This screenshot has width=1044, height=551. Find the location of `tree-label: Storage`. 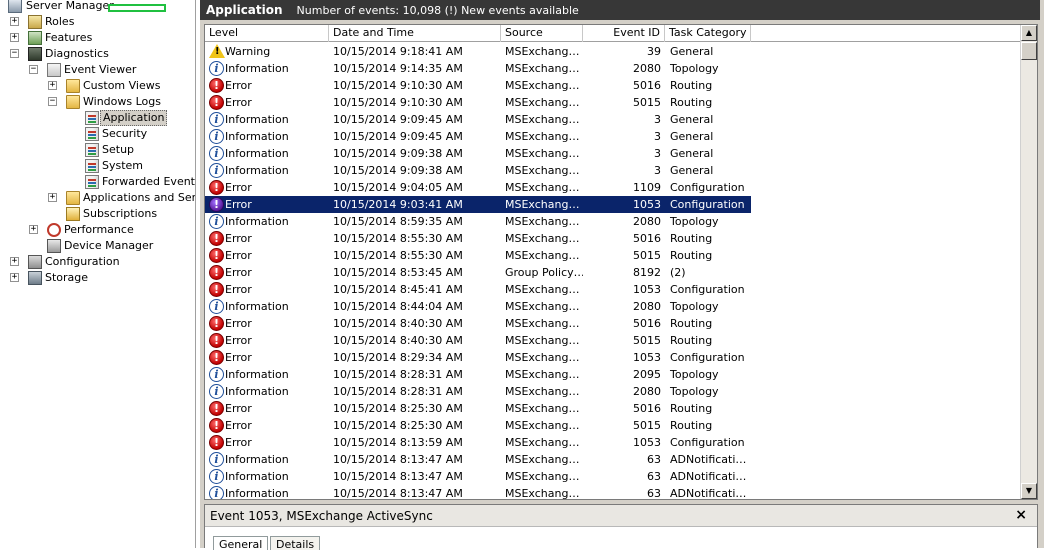

tree-label: Storage is located at coordinates (67, 277).